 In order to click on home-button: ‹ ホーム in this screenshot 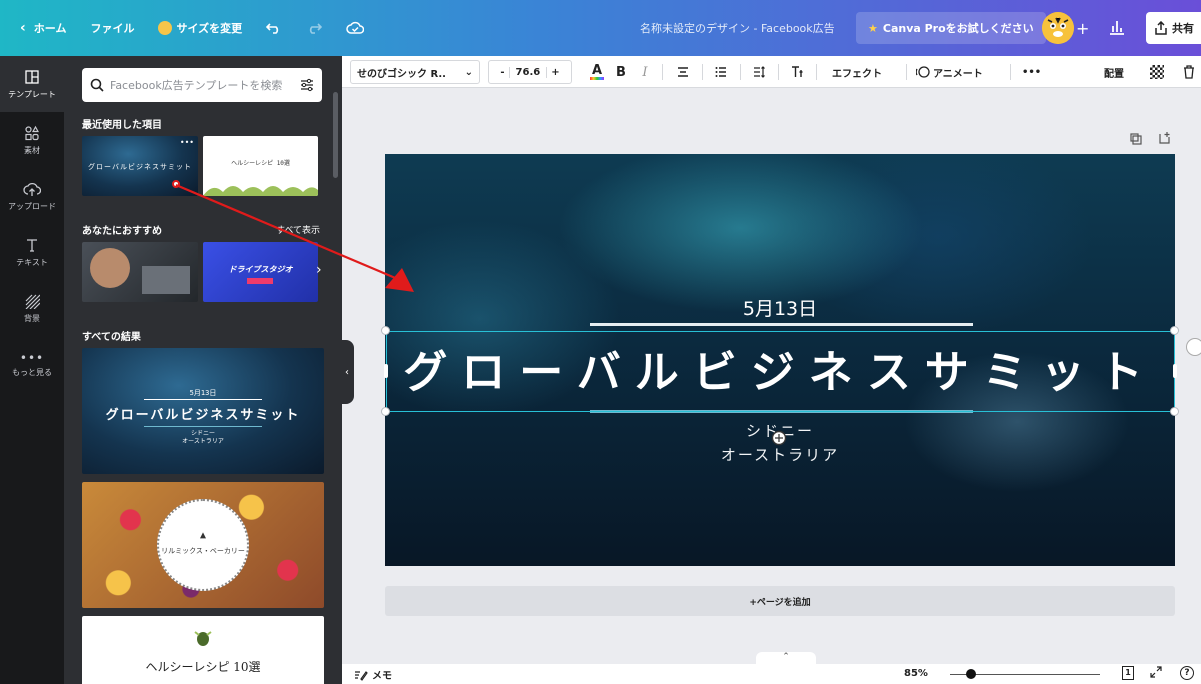, I will do `click(39, 28)`.